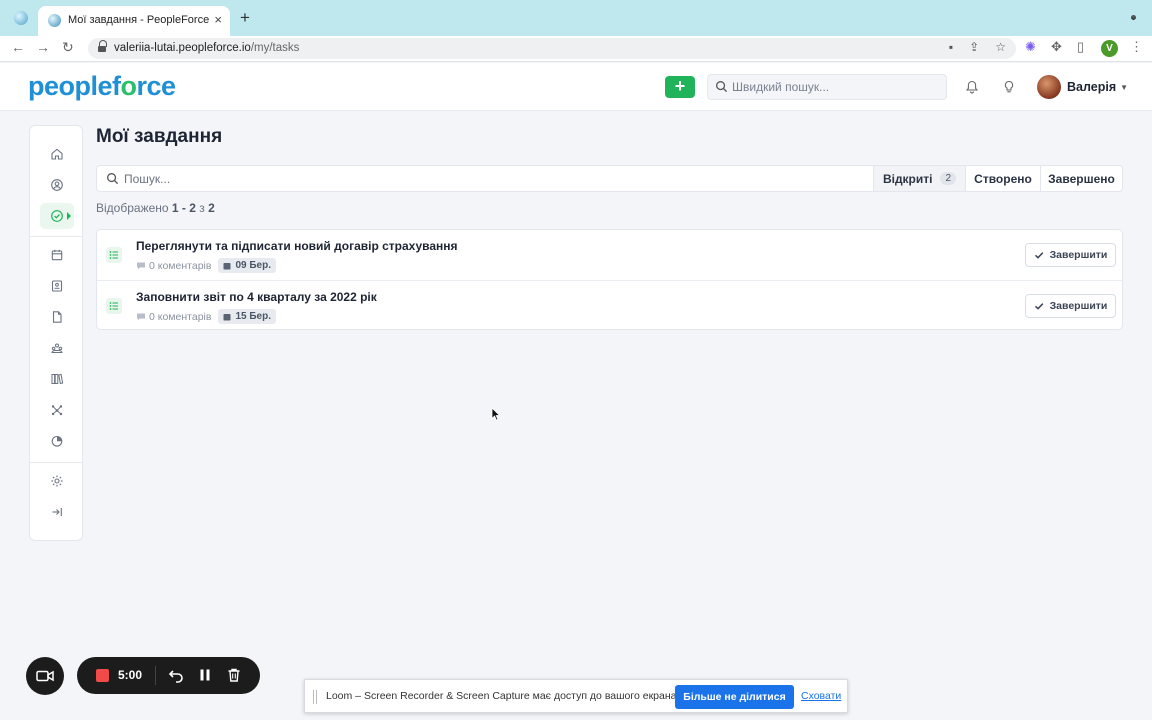 The image size is (1152, 720). Describe the element at coordinates (182, 48) in the screenshot. I see `url-host: valeriia-lutai.peopleforce.io` at that location.